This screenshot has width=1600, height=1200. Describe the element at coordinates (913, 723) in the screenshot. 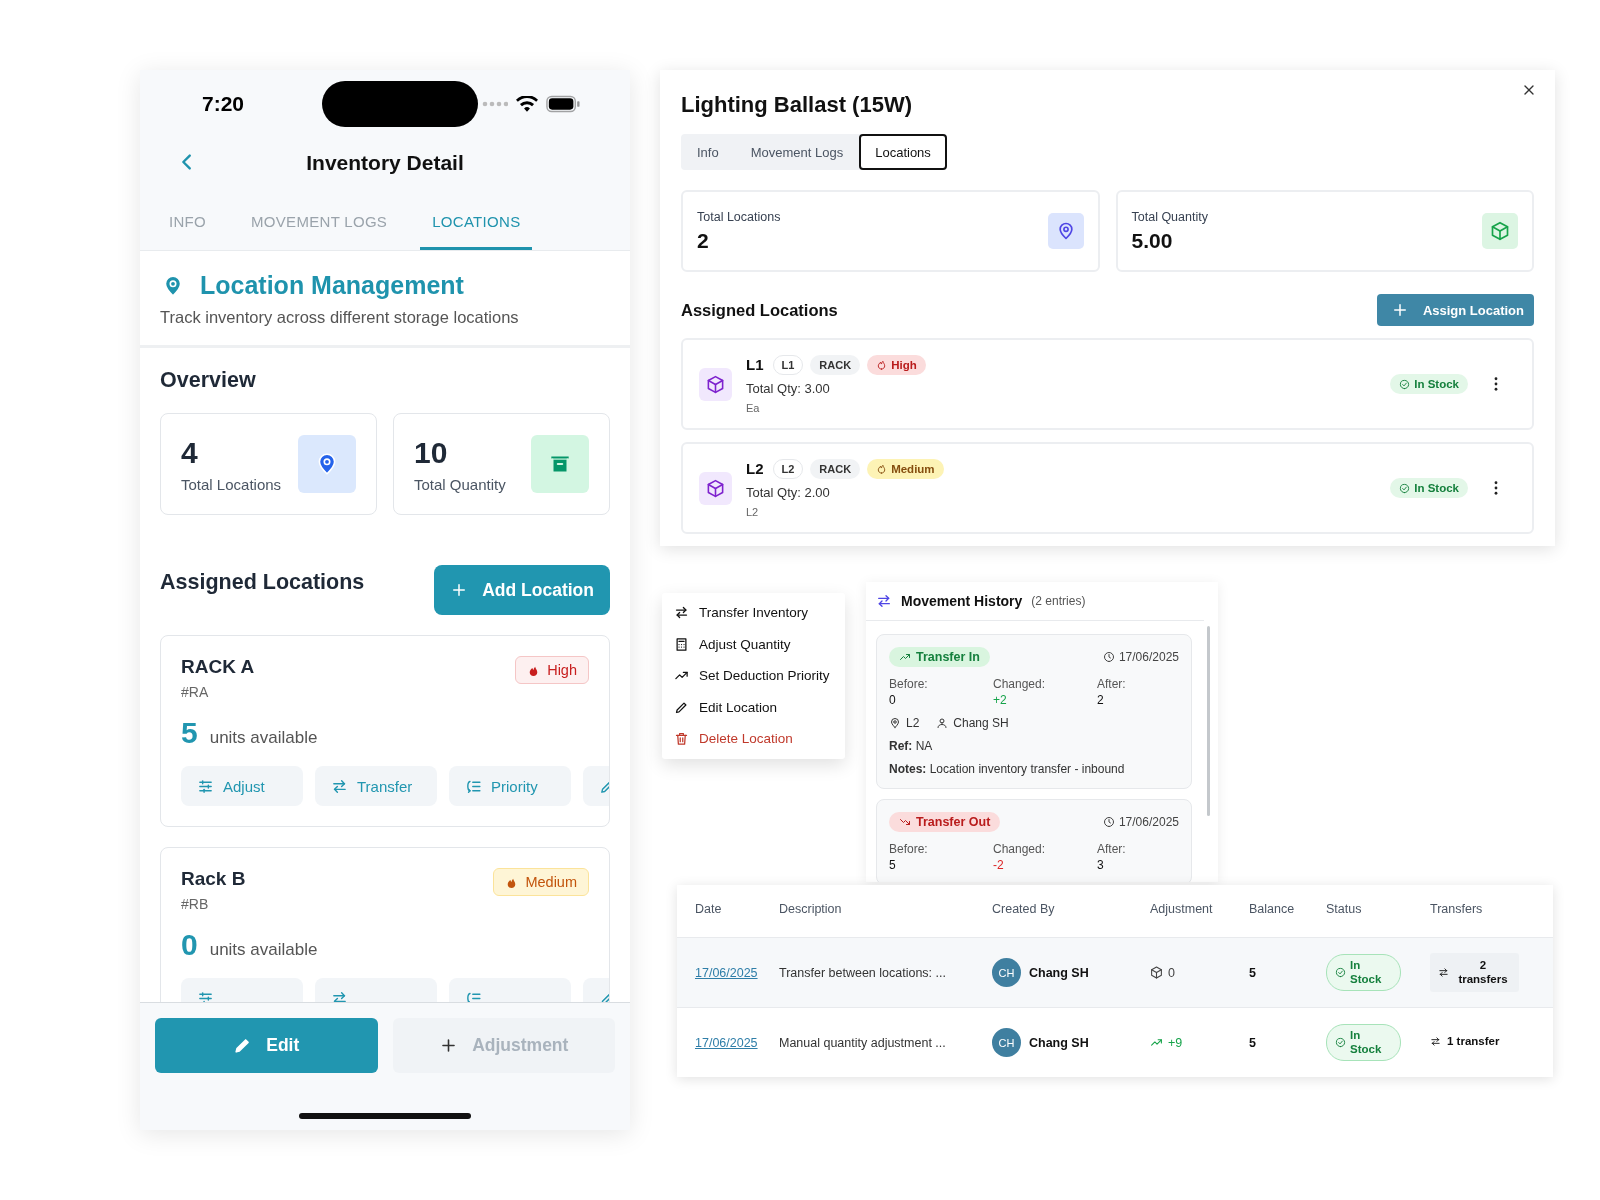

I see `location-text: L2` at that location.